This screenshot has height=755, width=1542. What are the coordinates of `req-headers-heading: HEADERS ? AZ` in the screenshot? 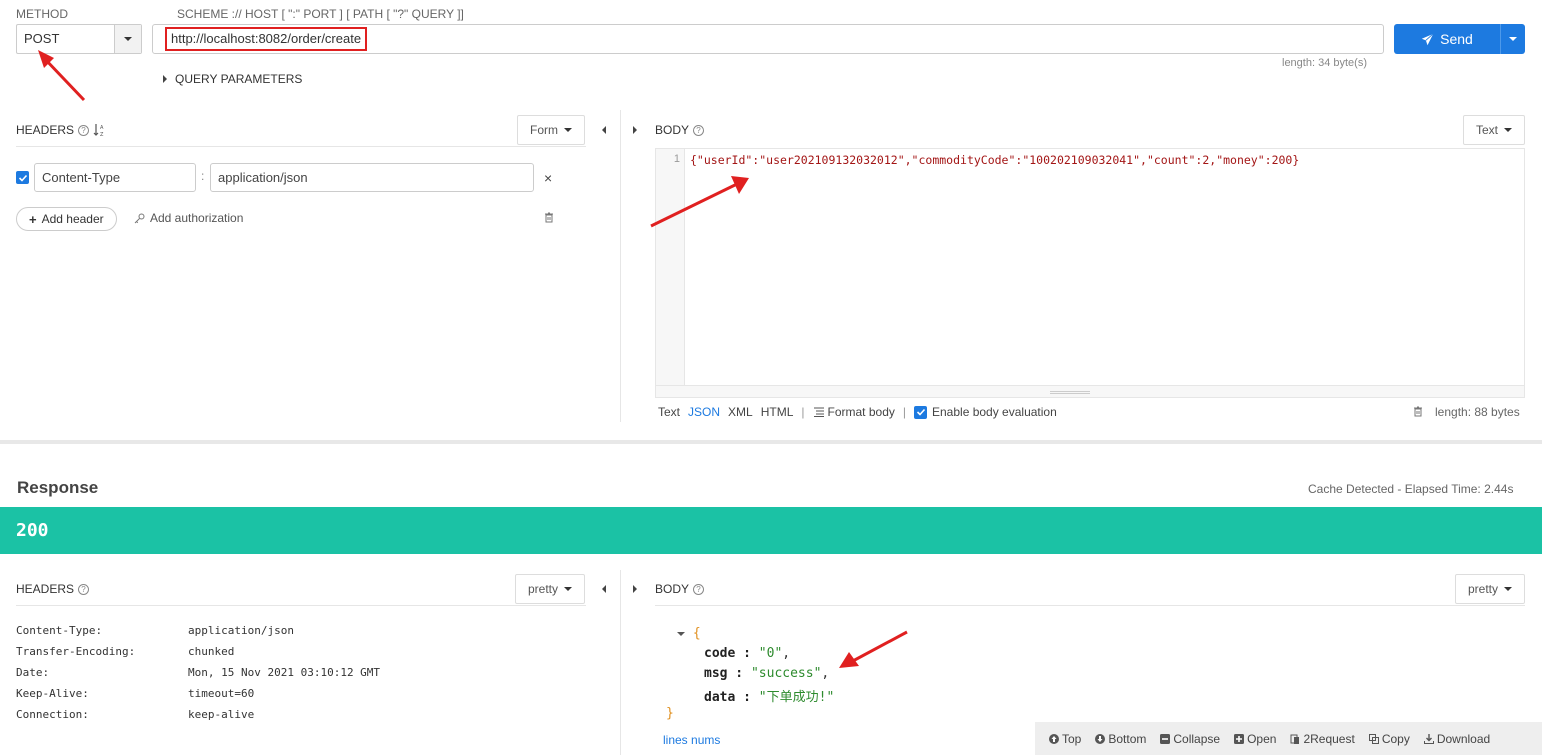 It's located at (61, 130).